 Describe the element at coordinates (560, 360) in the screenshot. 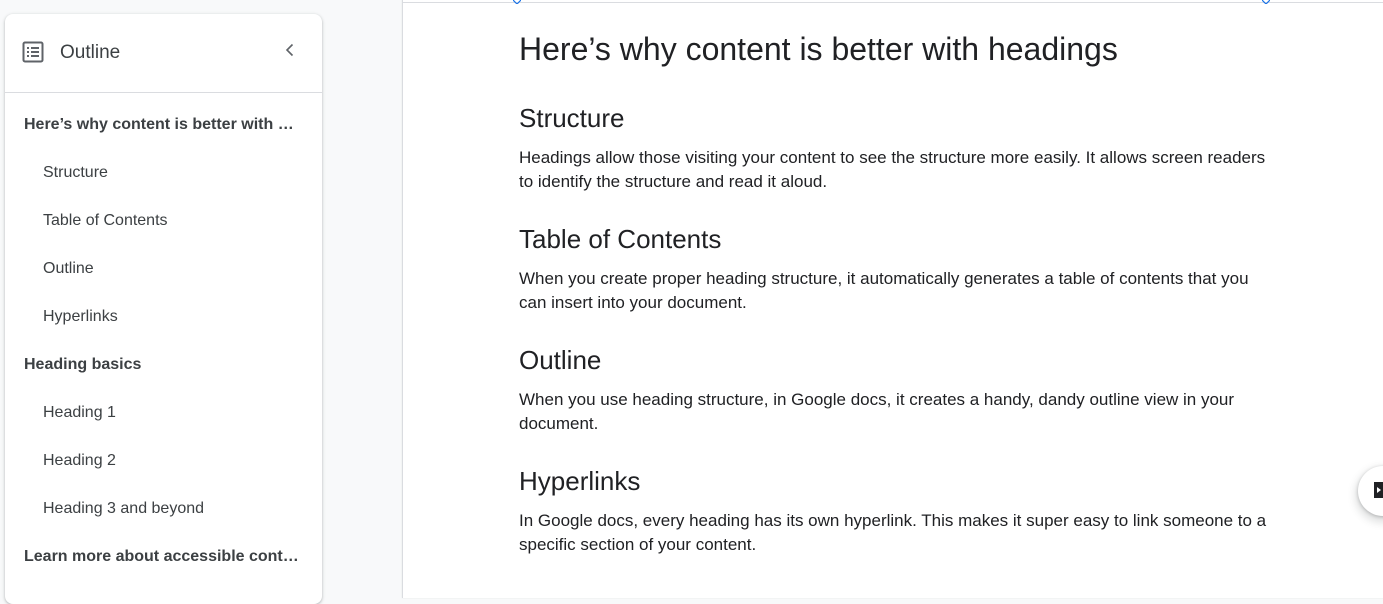

I see `heading-outline: Outline` at that location.